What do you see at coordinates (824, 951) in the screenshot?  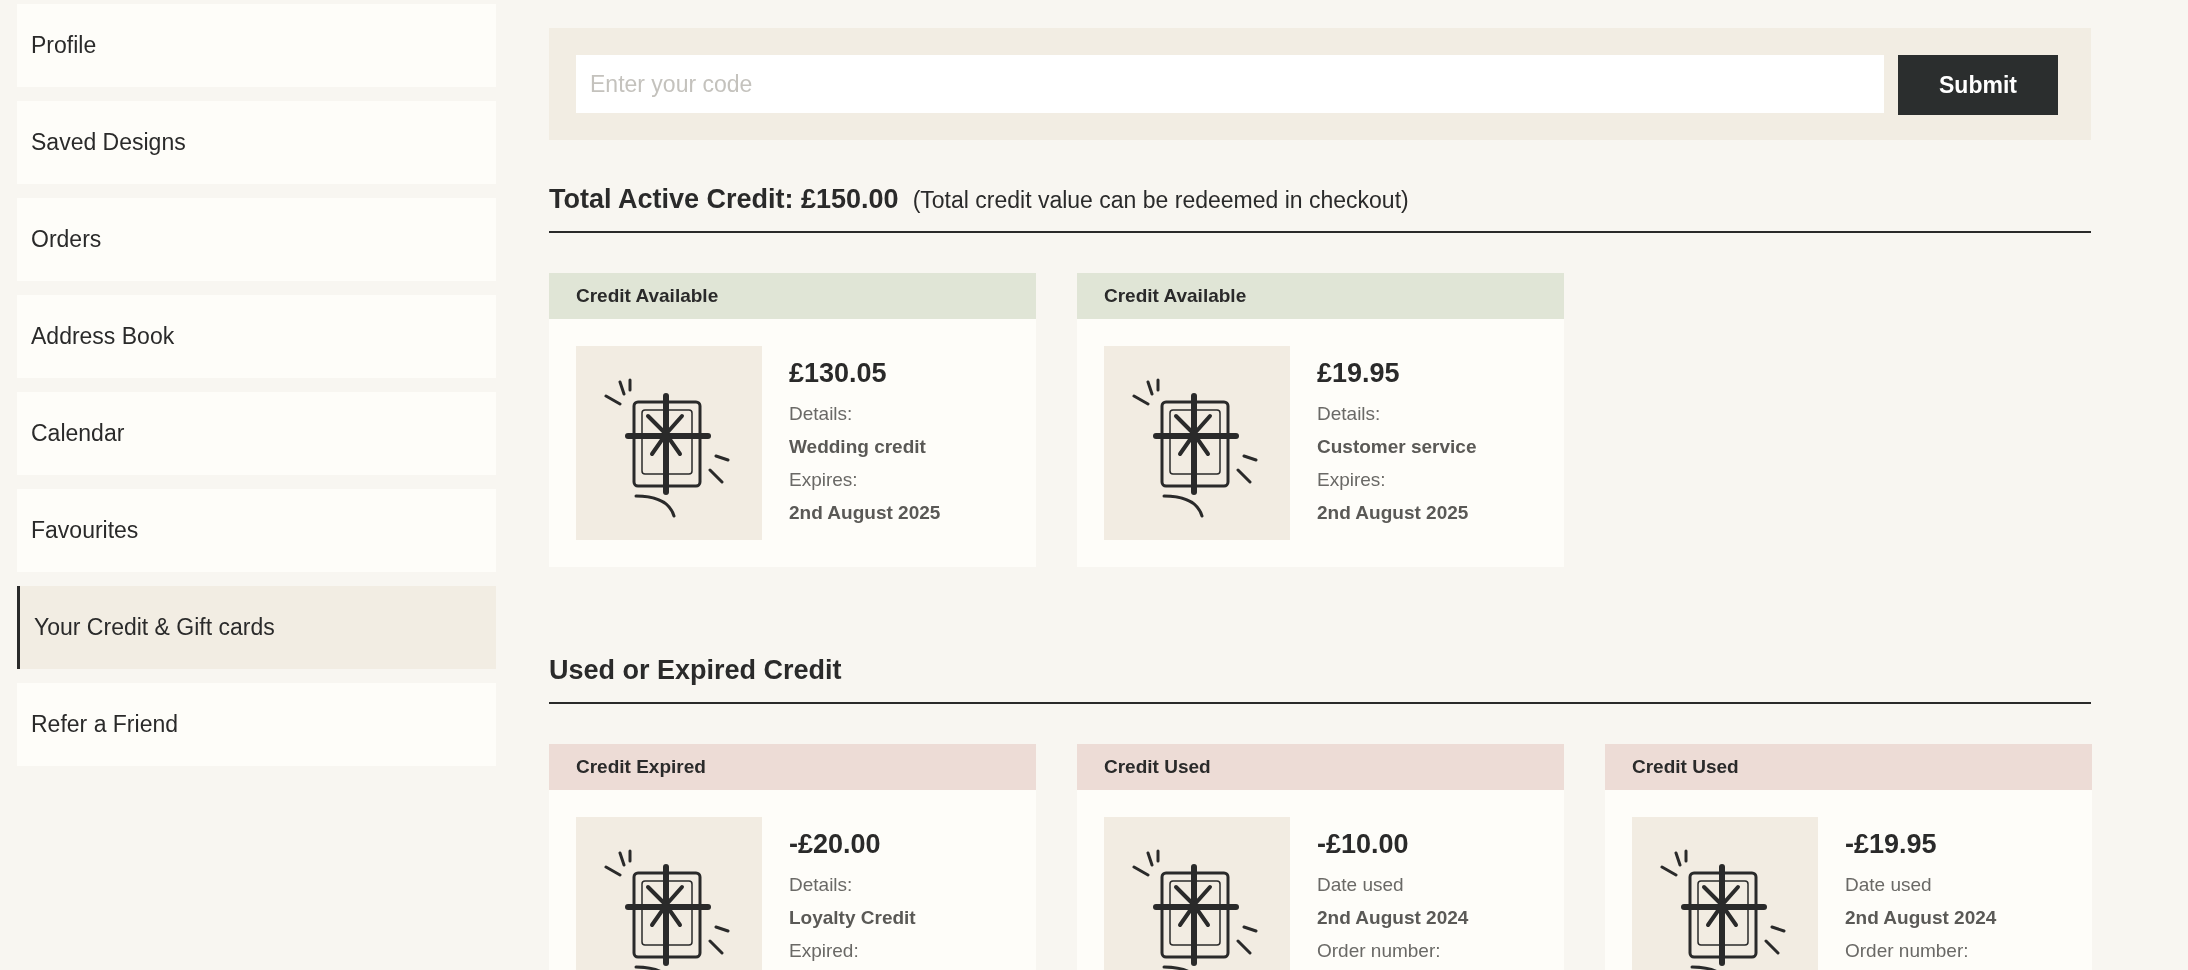 I see `detail-label: Expired:` at bounding box center [824, 951].